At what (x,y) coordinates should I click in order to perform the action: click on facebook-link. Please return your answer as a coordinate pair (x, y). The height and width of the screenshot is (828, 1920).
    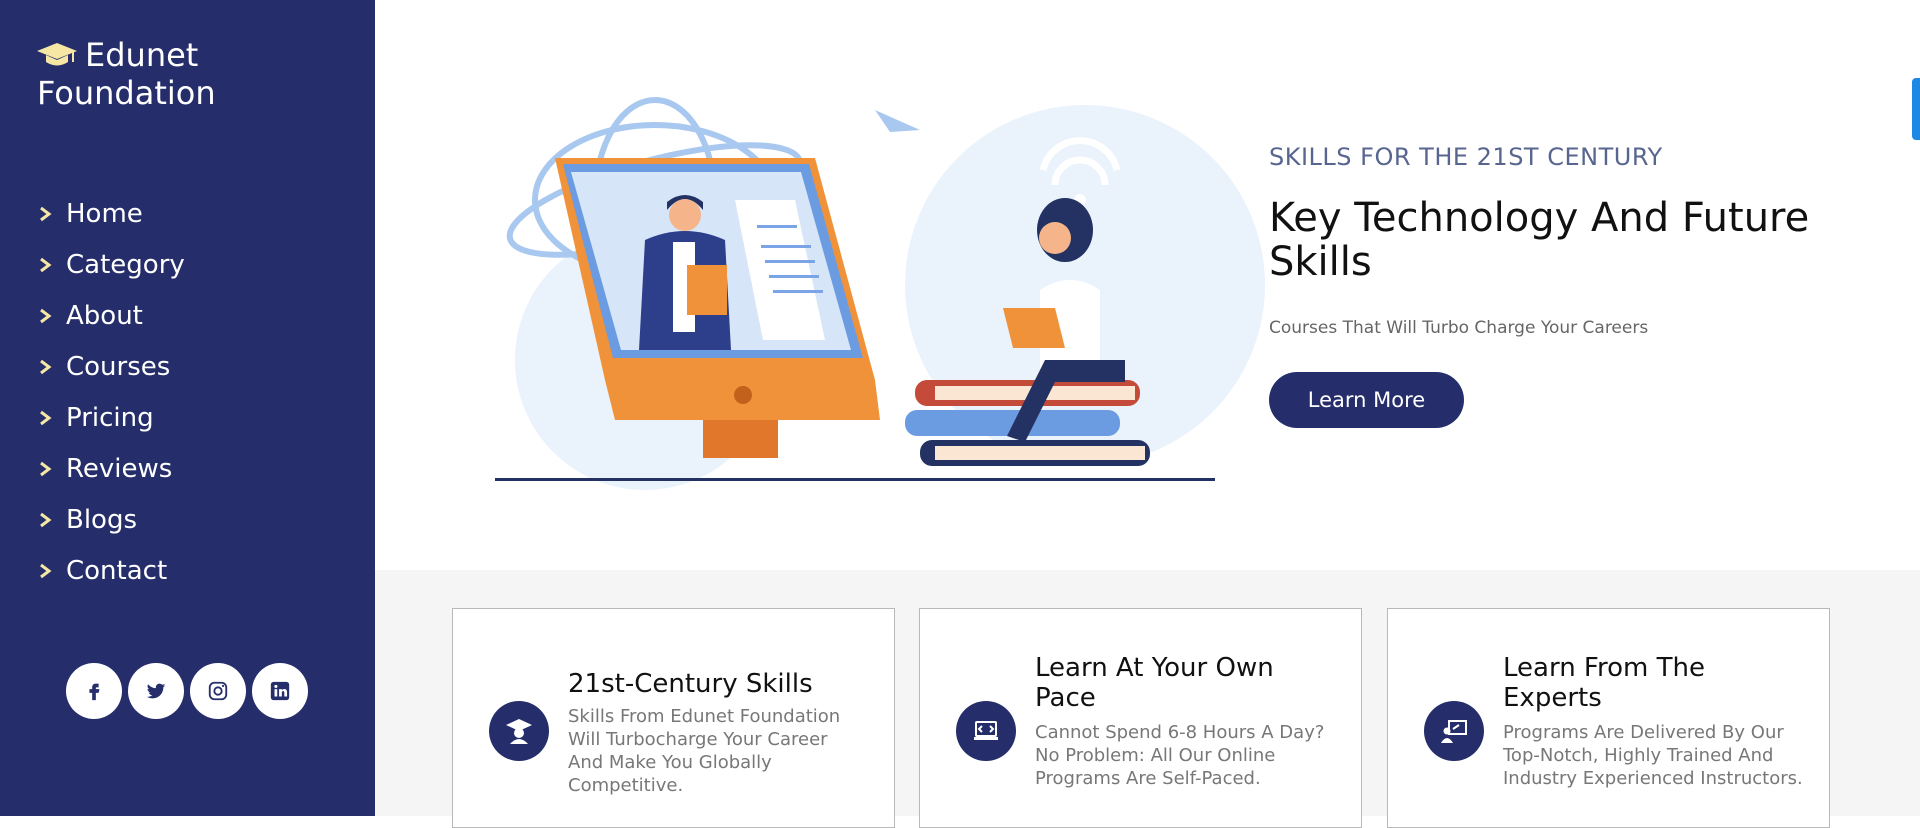
    Looking at the image, I should click on (94, 691).